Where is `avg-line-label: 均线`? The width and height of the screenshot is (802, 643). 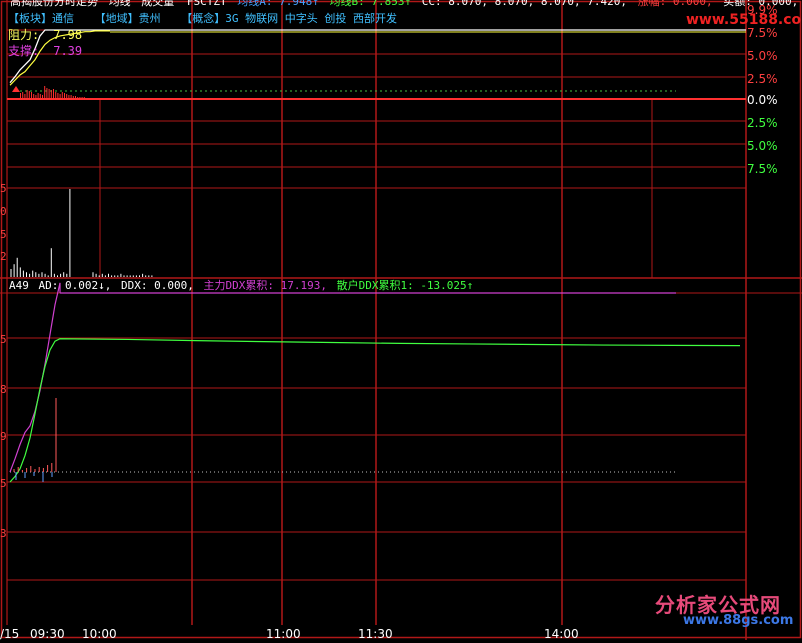
avg-line-label: 均线 is located at coordinates (119, 4).